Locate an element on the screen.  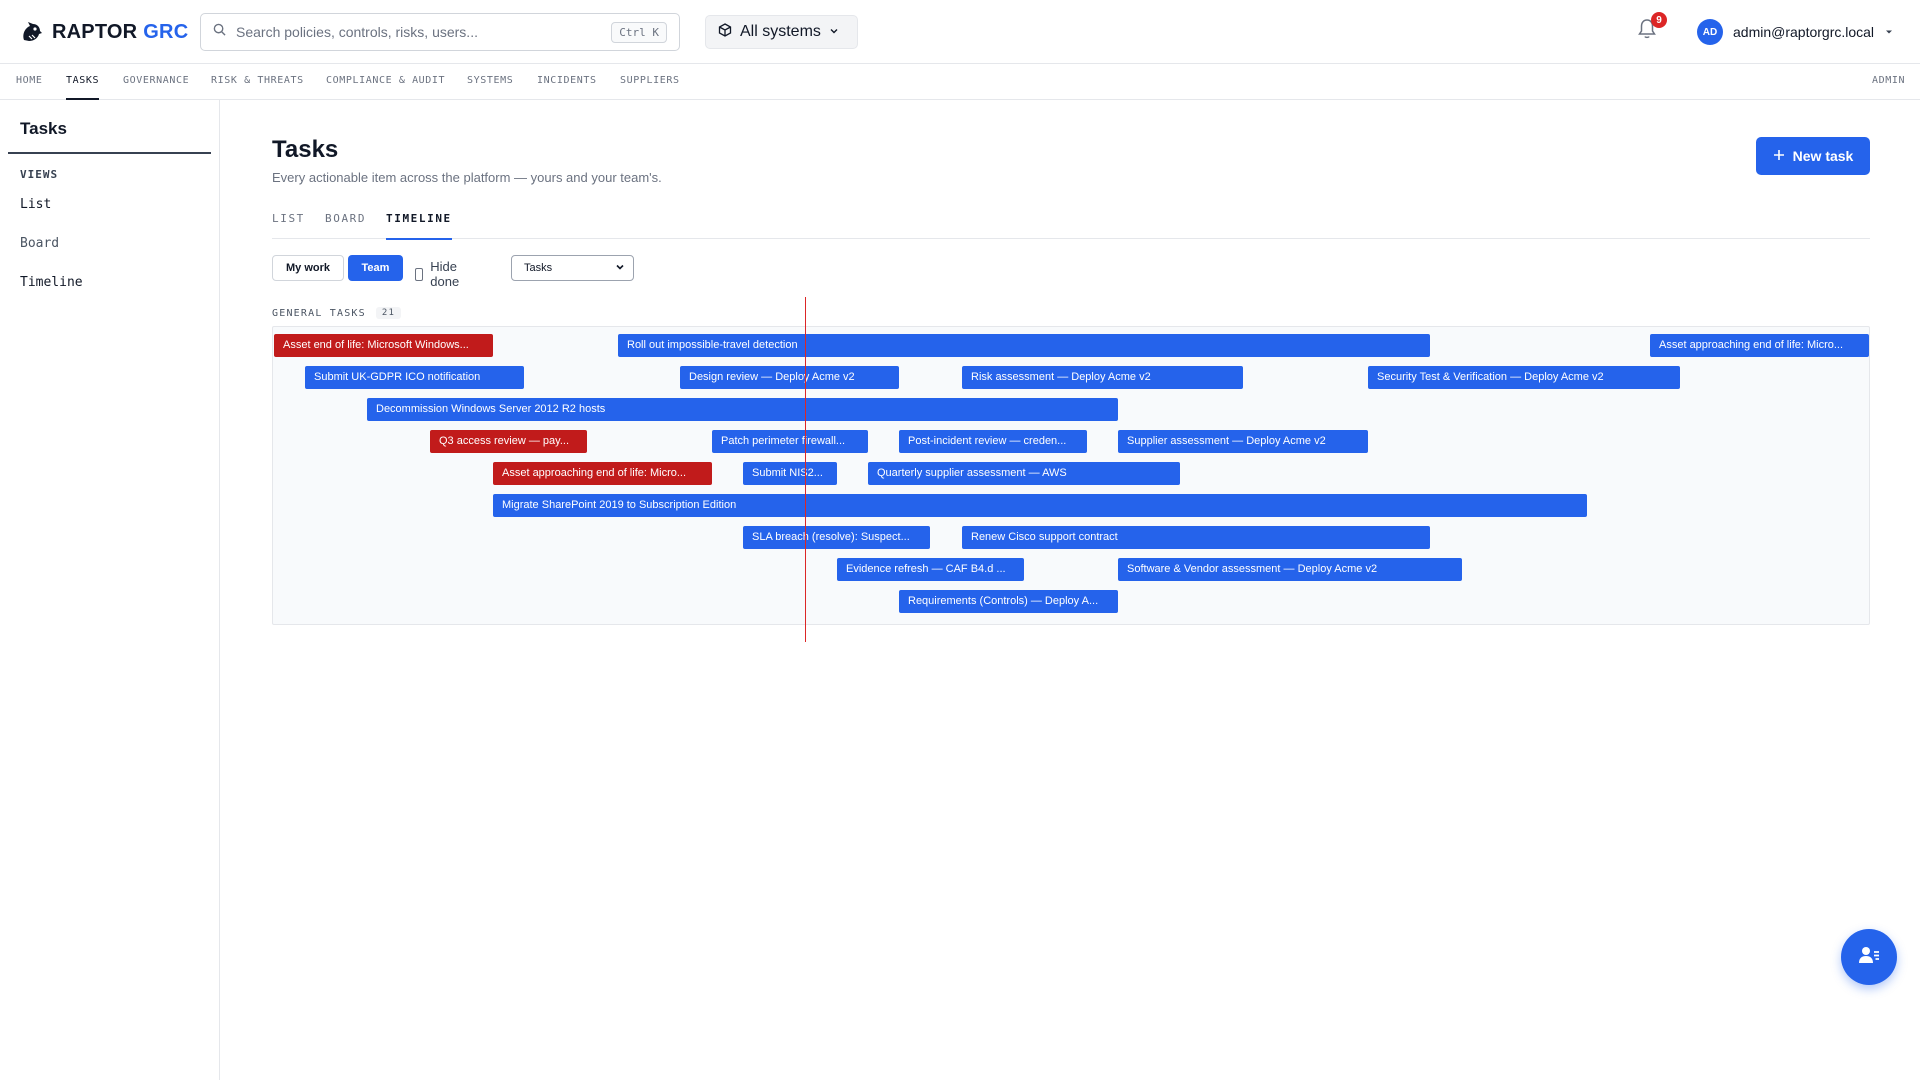
nav-suppliers: SUPPLIERS is located at coordinates (650, 82).